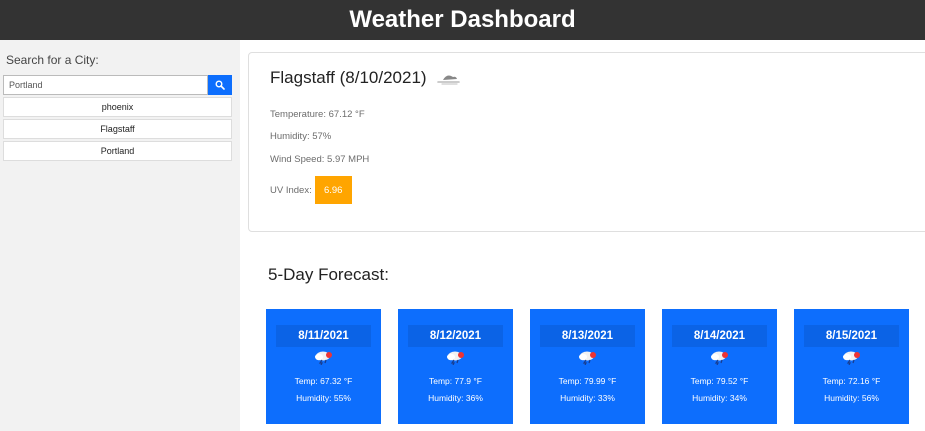  What do you see at coordinates (587, 398) in the screenshot?
I see `forecast-humidity: Humidity: 33%` at bounding box center [587, 398].